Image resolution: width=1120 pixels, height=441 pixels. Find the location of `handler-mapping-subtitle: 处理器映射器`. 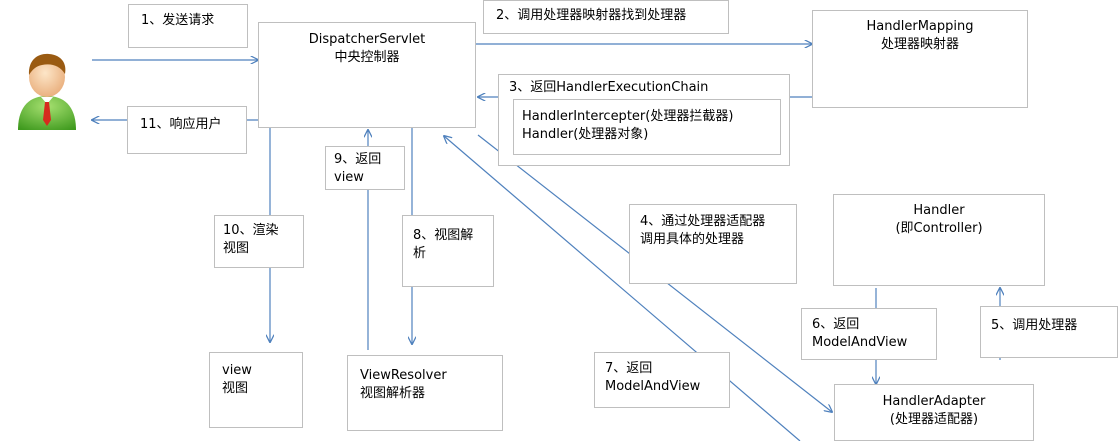

handler-mapping-subtitle: 处理器映射器 is located at coordinates (919, 44).